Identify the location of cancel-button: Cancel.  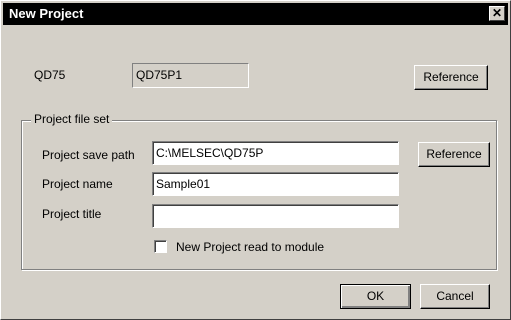
(455, 296).